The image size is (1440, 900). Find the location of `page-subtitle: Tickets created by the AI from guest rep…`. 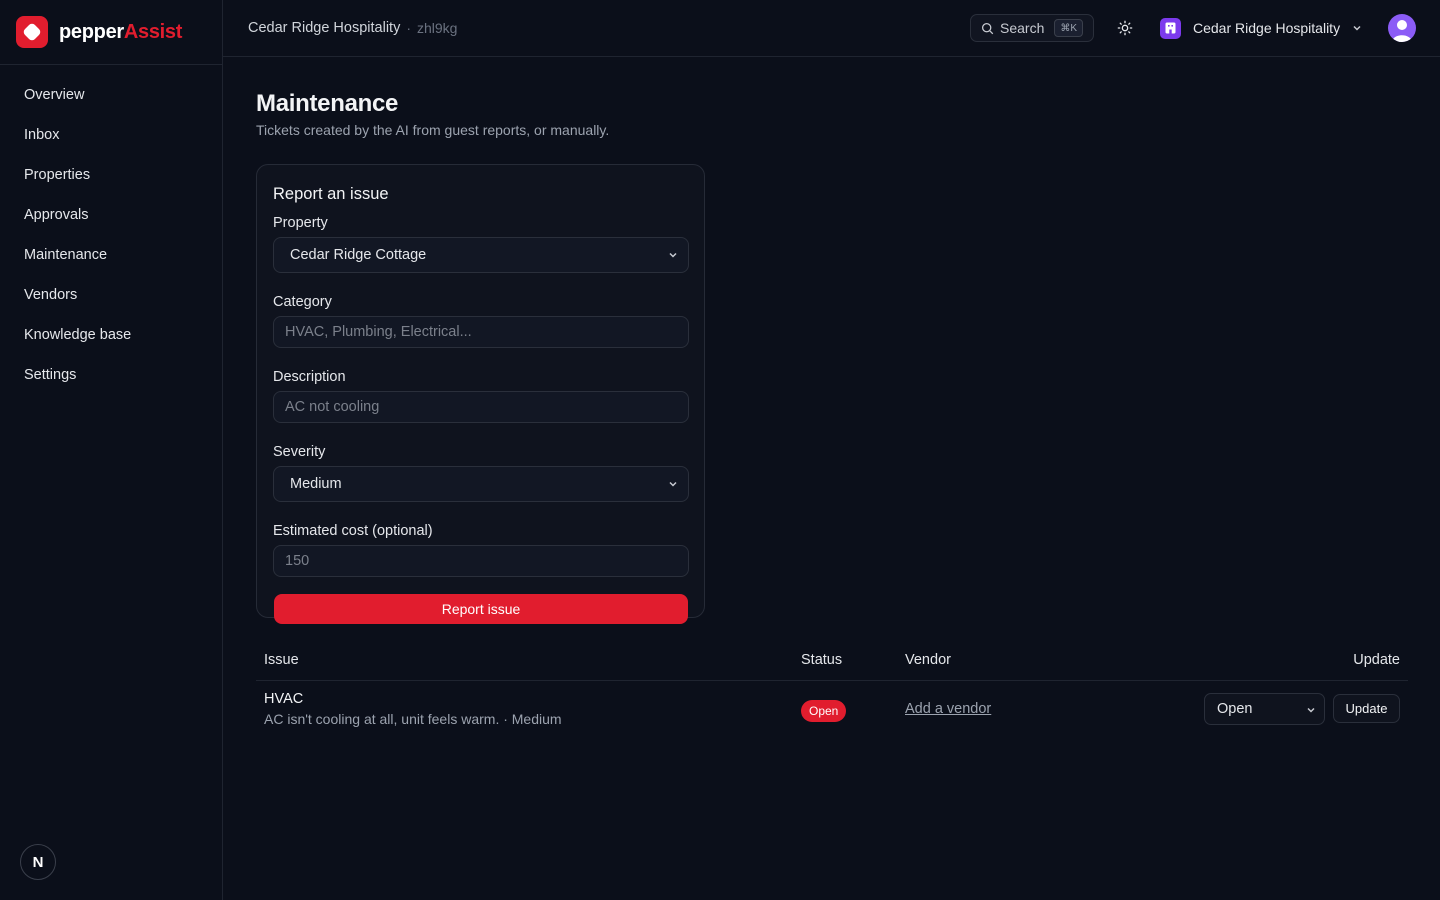

page-subtitle: Tickets created by the AI from guest rep… is located at coordinates (433, 130).